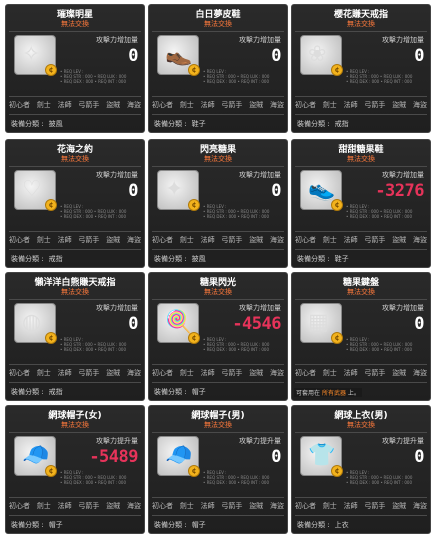 The height and width of the screenshot is (540, 437). Describe the element at coordinates (174, 189) in the screenshot. I see `sparkle-icon: ✦` at that location.